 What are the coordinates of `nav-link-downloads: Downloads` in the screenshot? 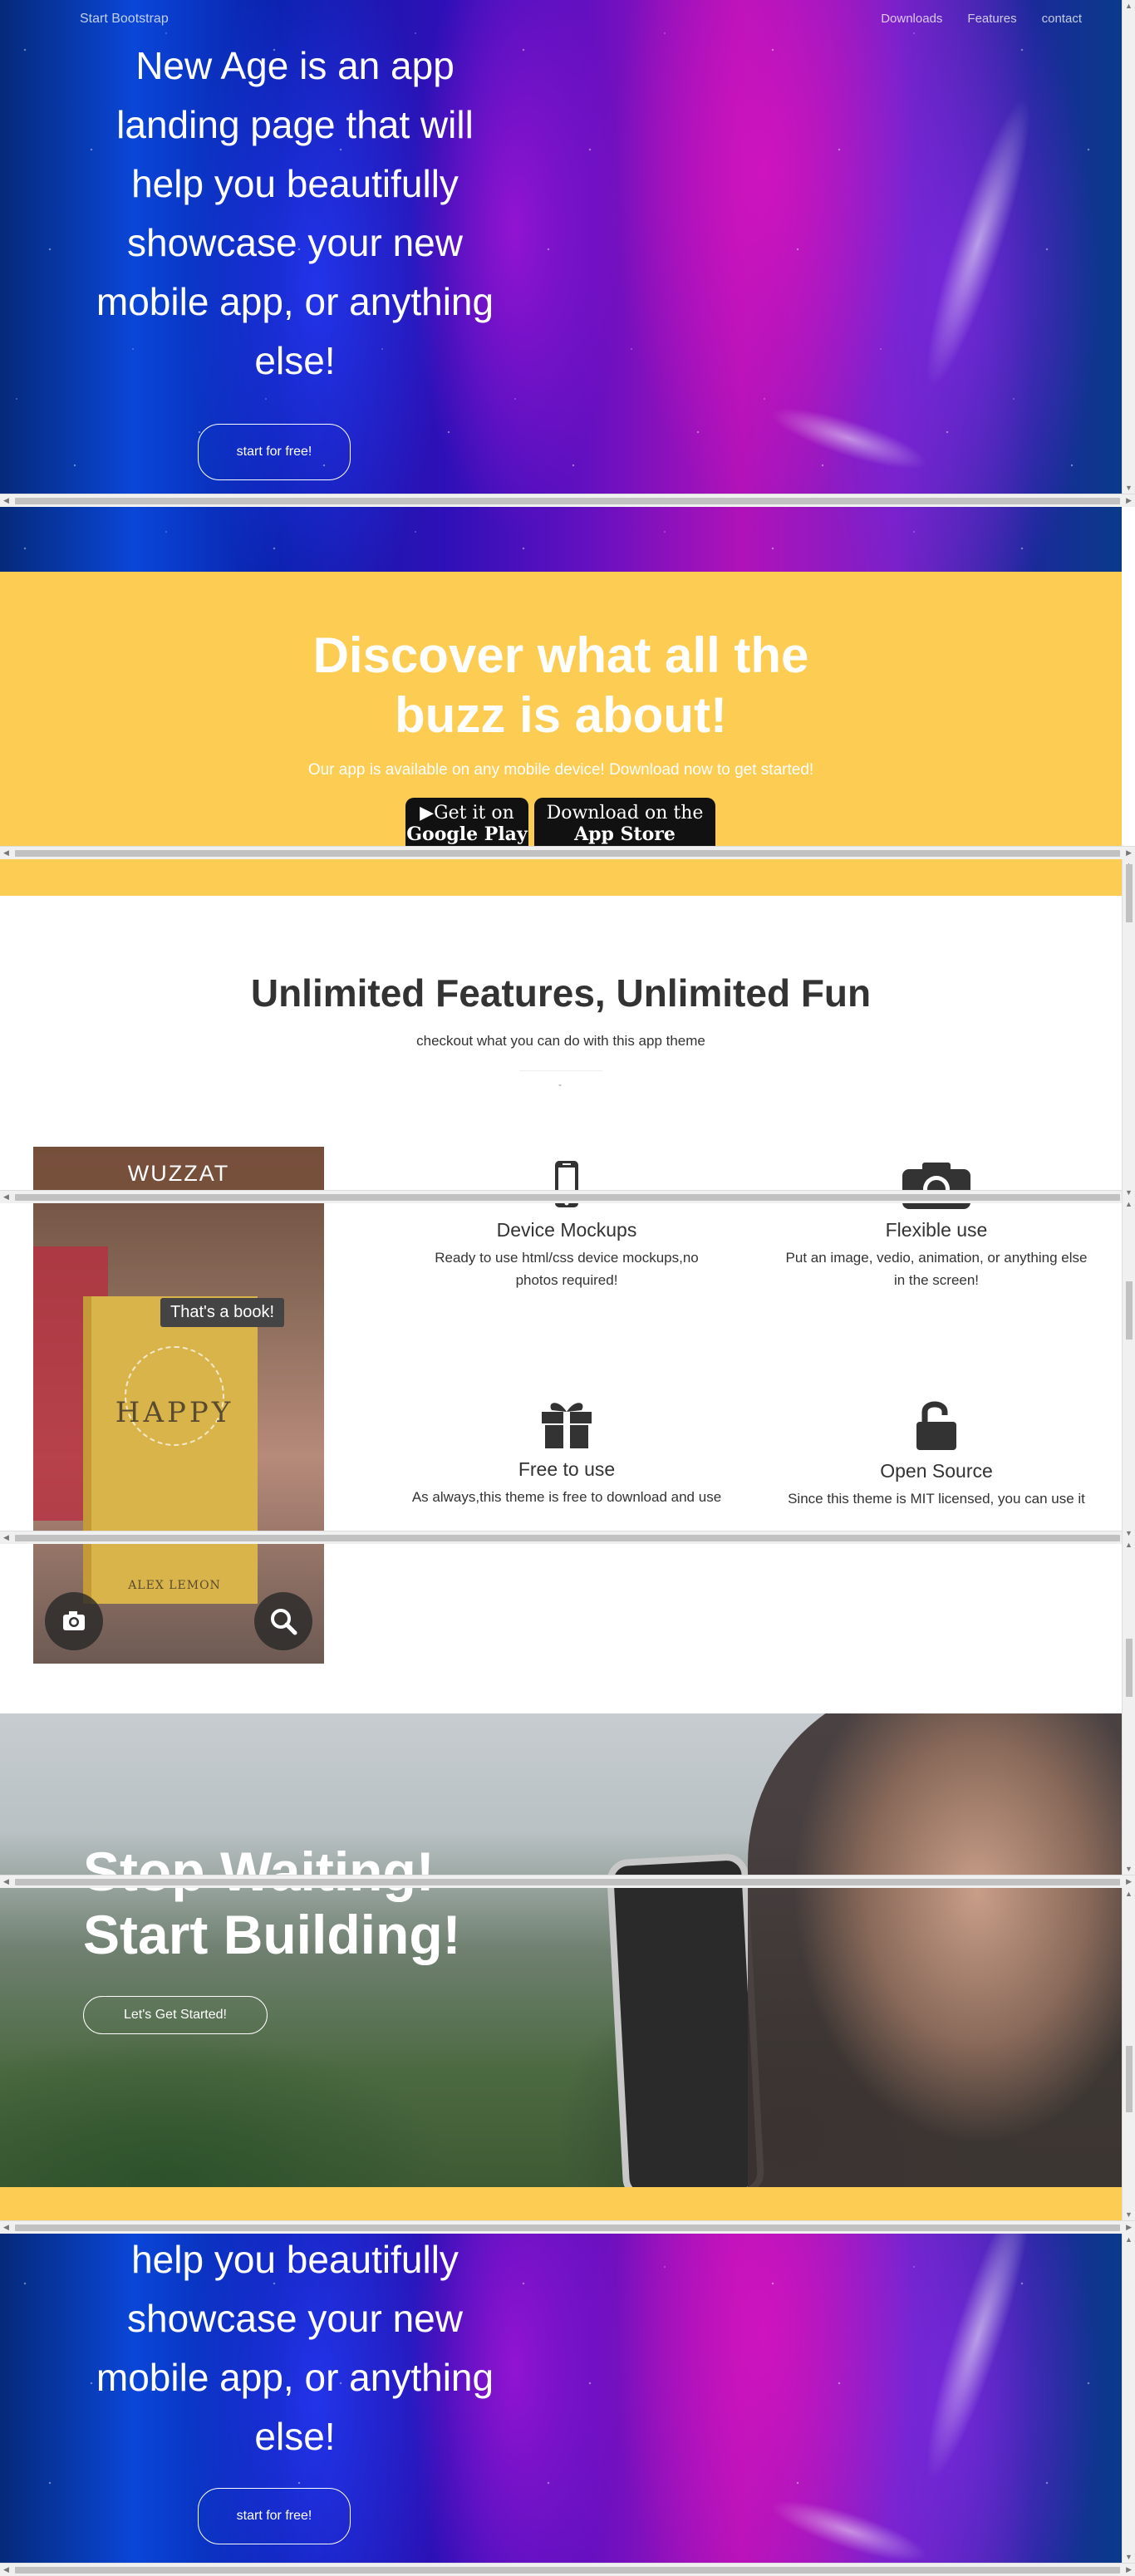 It's located at (911, 19).